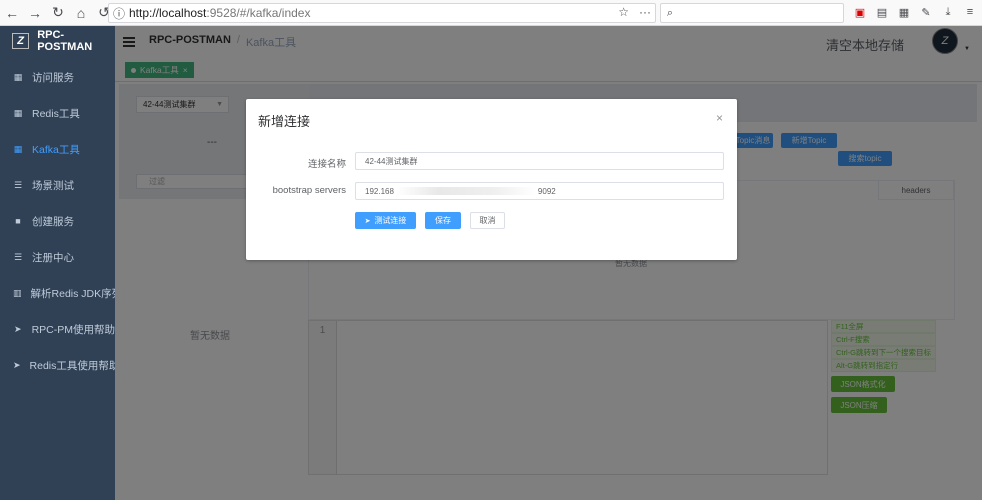 This screenshot has height=500, width=982. I want to click on book-icon: ▥, so click(17, 292).